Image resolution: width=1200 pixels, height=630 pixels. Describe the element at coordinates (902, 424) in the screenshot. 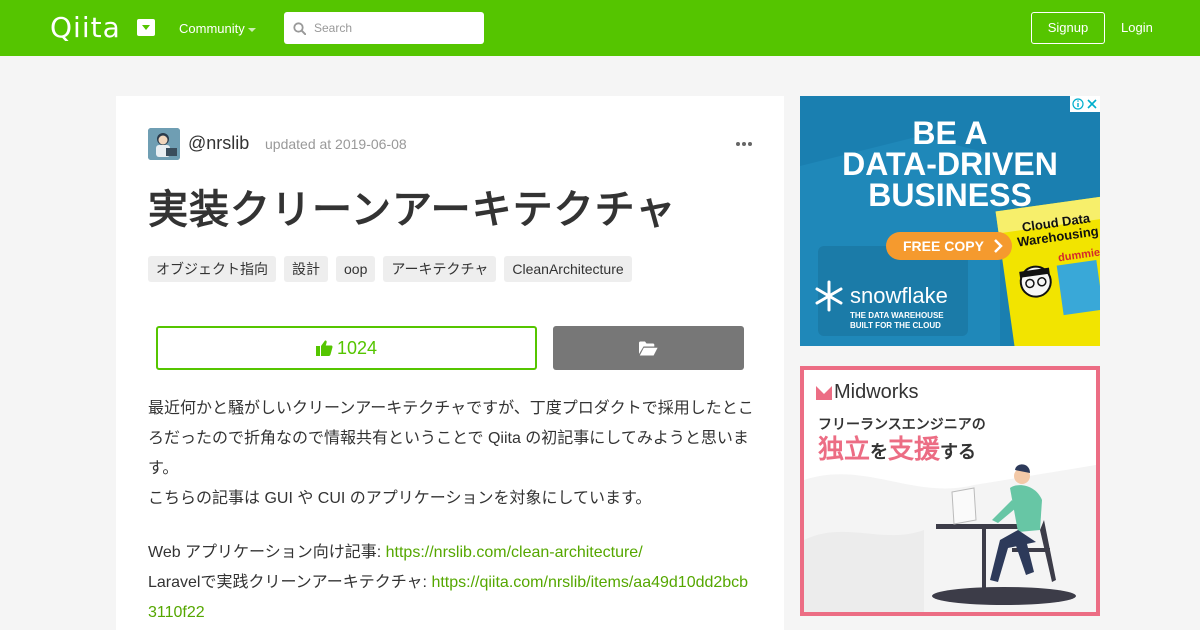

I see `ad-subline: フリーランスエンジニアの` at that location.